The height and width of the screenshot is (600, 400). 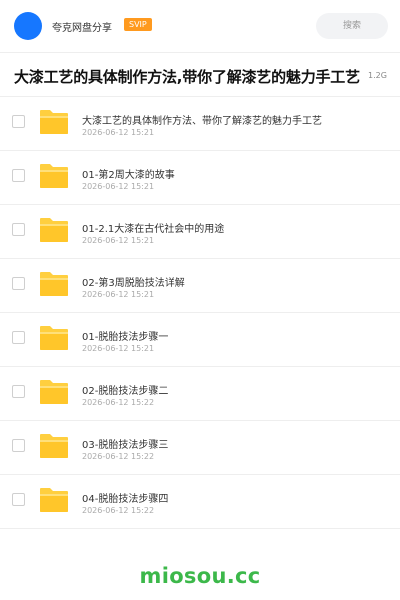 What do you see at coordinates (187, 77) in the screenshot?
I see `page-title: 大漆工艺的具体制作方法,带你了解漆艺的魅力手工艺` at bounding box center [187, 77].